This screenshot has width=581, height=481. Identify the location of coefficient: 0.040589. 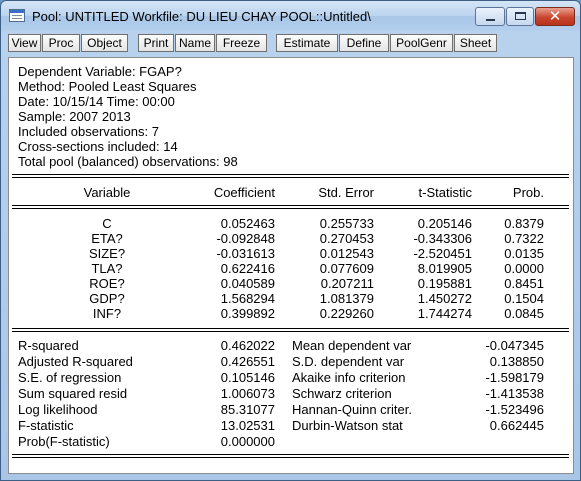
(247, 283).